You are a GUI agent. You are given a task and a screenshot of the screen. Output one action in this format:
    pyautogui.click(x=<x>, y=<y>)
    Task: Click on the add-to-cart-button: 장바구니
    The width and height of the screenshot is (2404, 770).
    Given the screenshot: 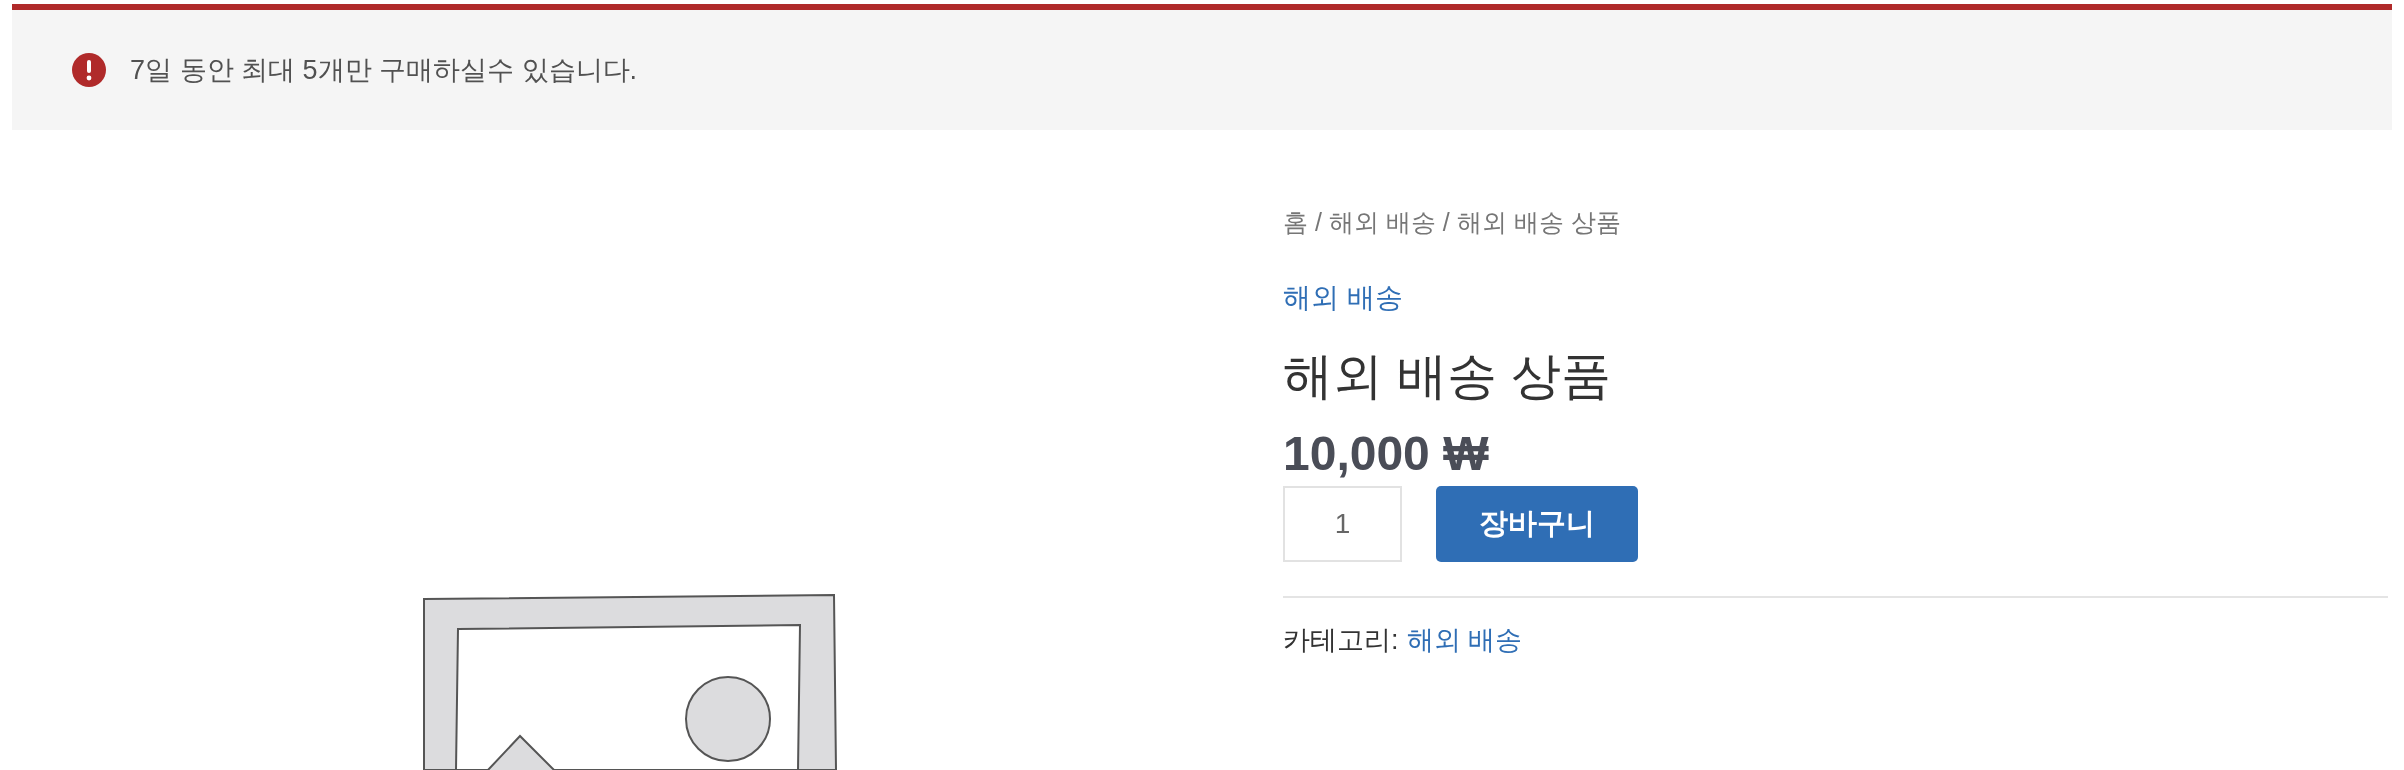 What is the action you would take?
    pyautogui.click(x=1537, y=524)
    